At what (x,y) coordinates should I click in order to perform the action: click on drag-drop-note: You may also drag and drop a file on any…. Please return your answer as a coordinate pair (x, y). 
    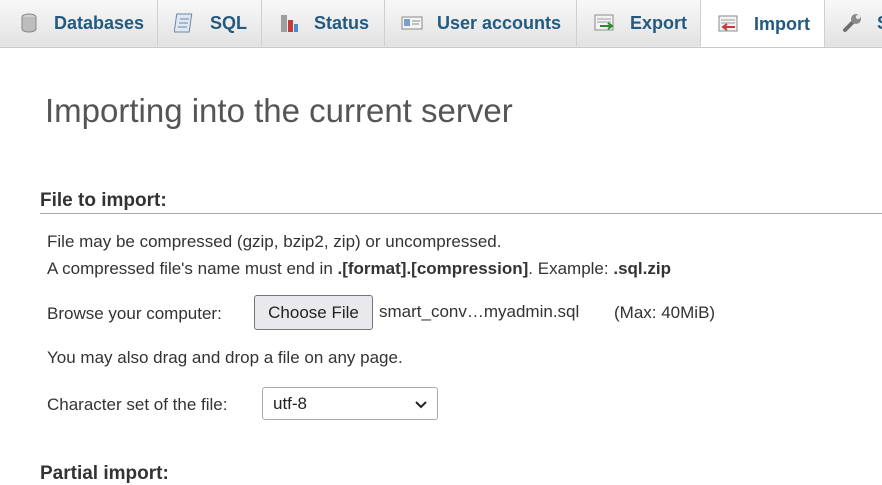
    Looking at the image, I should click on (225, 357).